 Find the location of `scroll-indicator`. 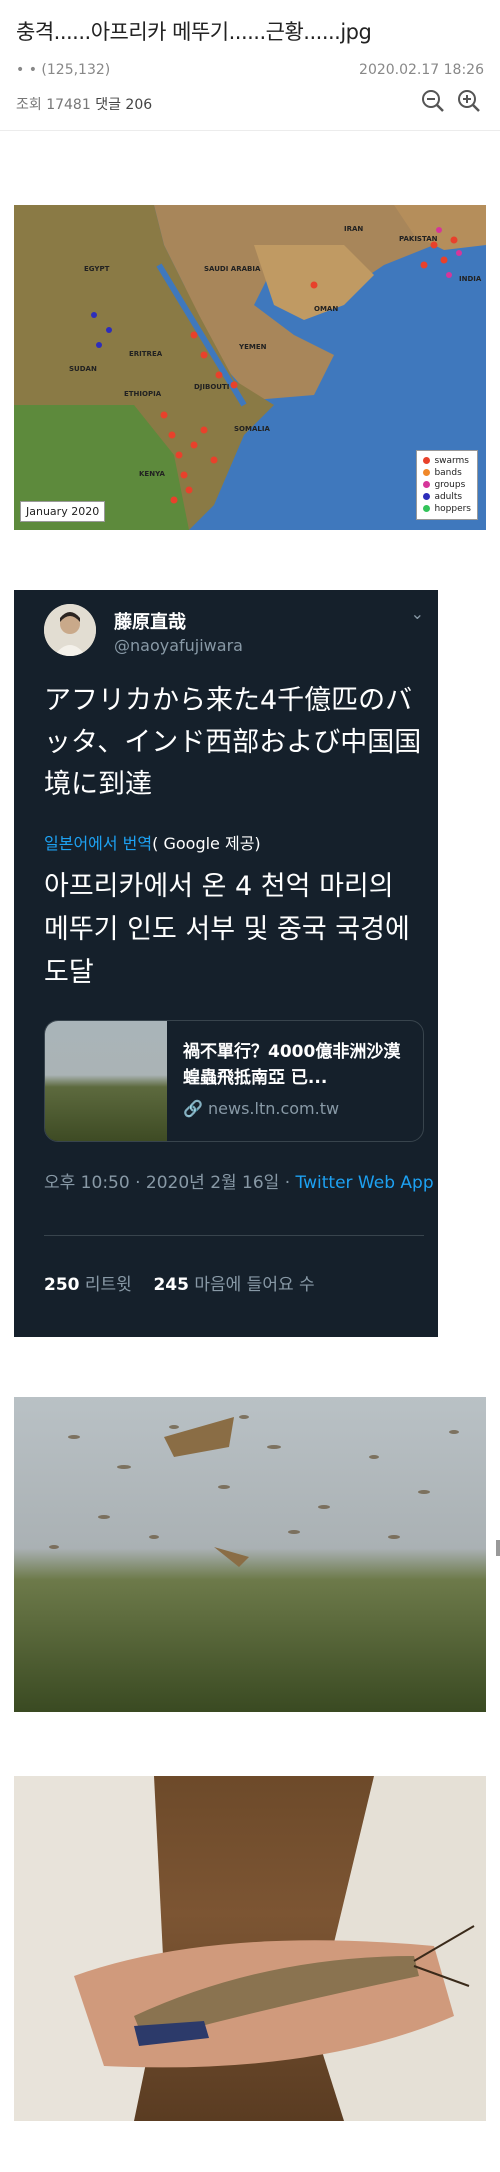

scroll-indicator is located at coordinates (498, 1548).